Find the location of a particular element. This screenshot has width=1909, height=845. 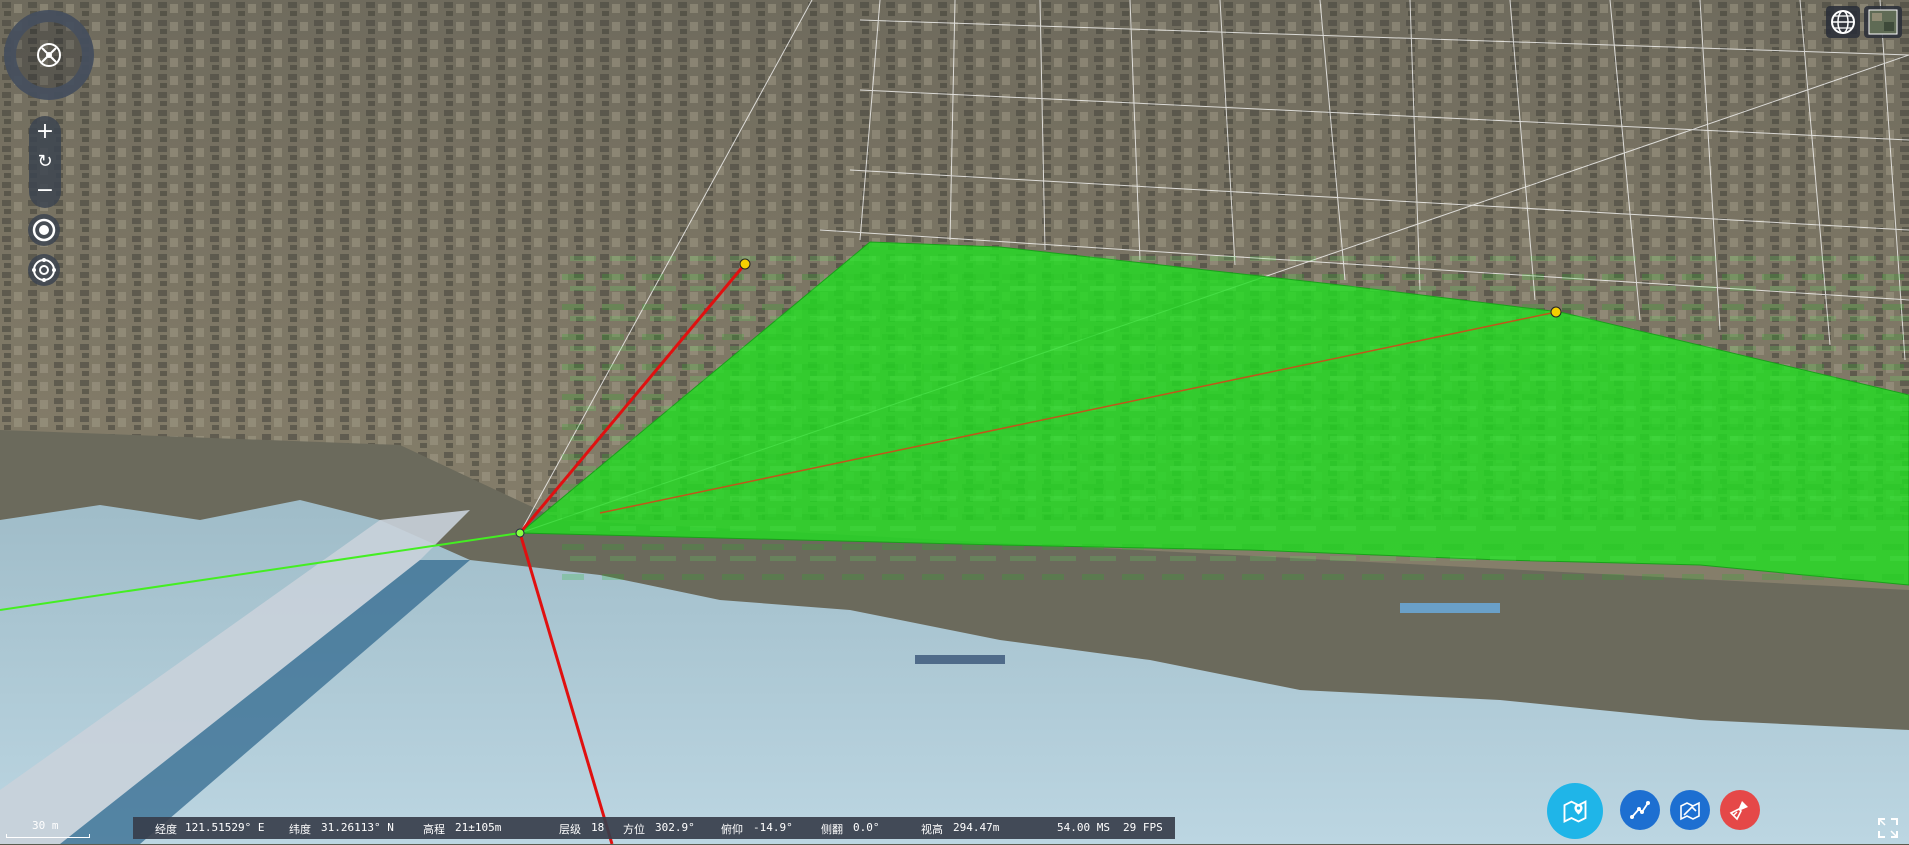

pitch-value: -14.9° is located at coordinates (773, 827).